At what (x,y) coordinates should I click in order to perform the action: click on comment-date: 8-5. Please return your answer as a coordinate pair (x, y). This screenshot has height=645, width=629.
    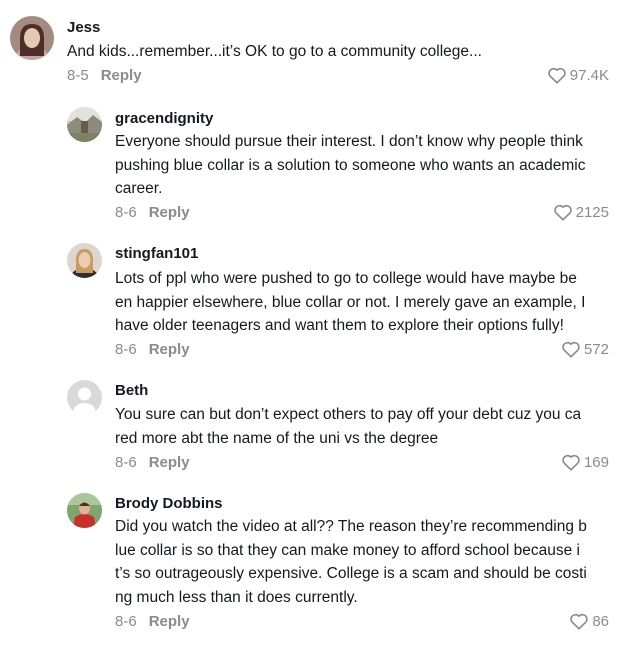
    Looking at the image, I should click on (78, 75).